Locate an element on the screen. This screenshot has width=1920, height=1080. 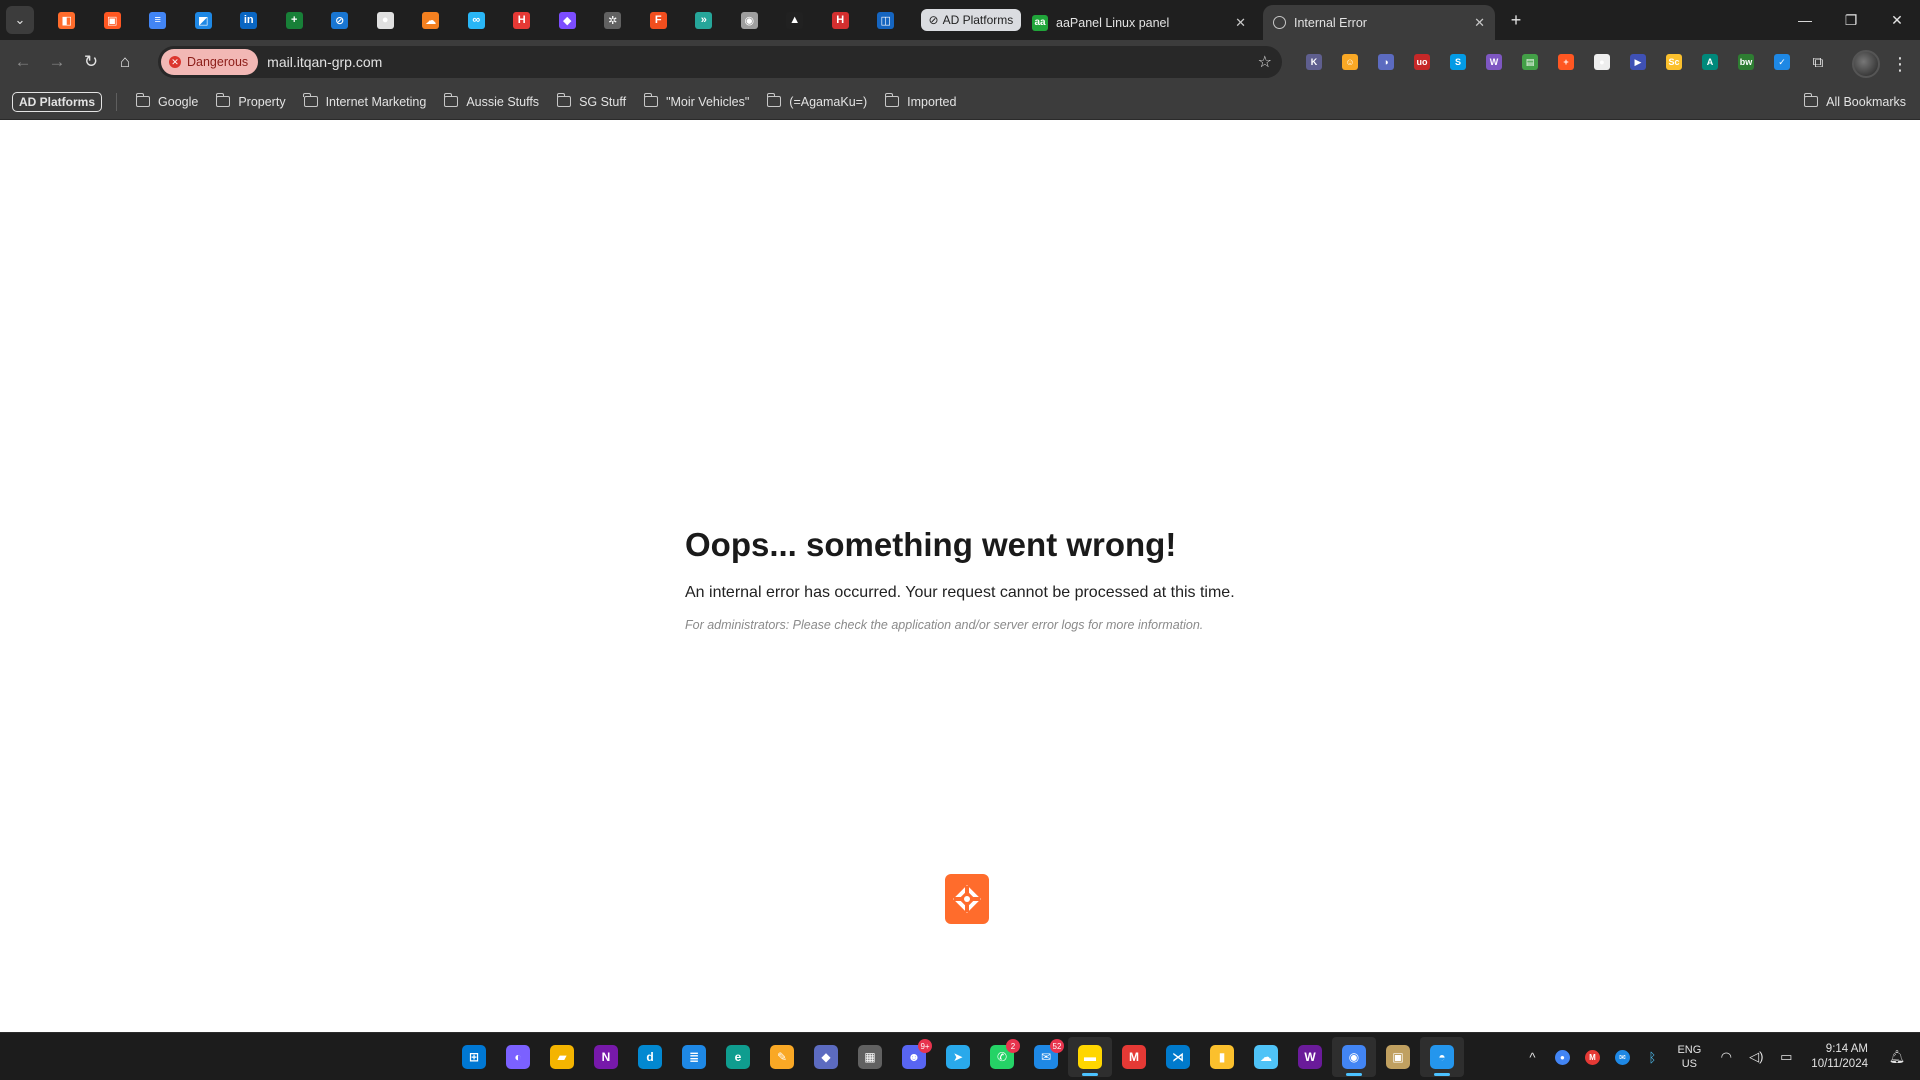
battery-icon: ▭ is located at coordinates (1786, 1057).